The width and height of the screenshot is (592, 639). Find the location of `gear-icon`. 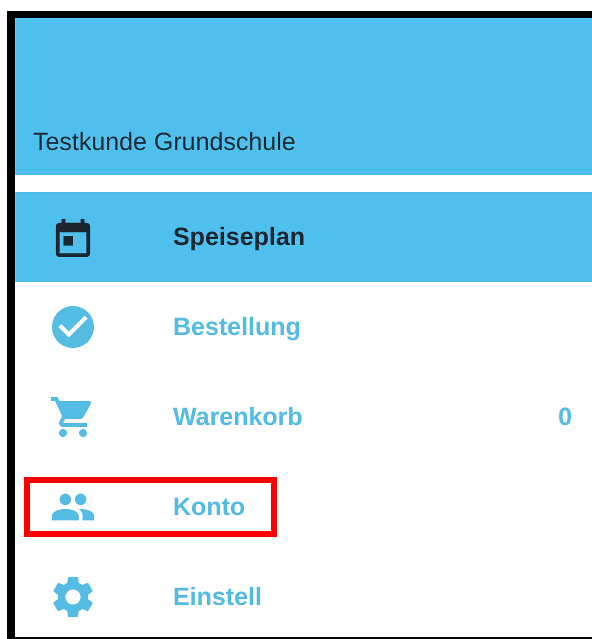

gear-icon is located at coordinates (73, 597).